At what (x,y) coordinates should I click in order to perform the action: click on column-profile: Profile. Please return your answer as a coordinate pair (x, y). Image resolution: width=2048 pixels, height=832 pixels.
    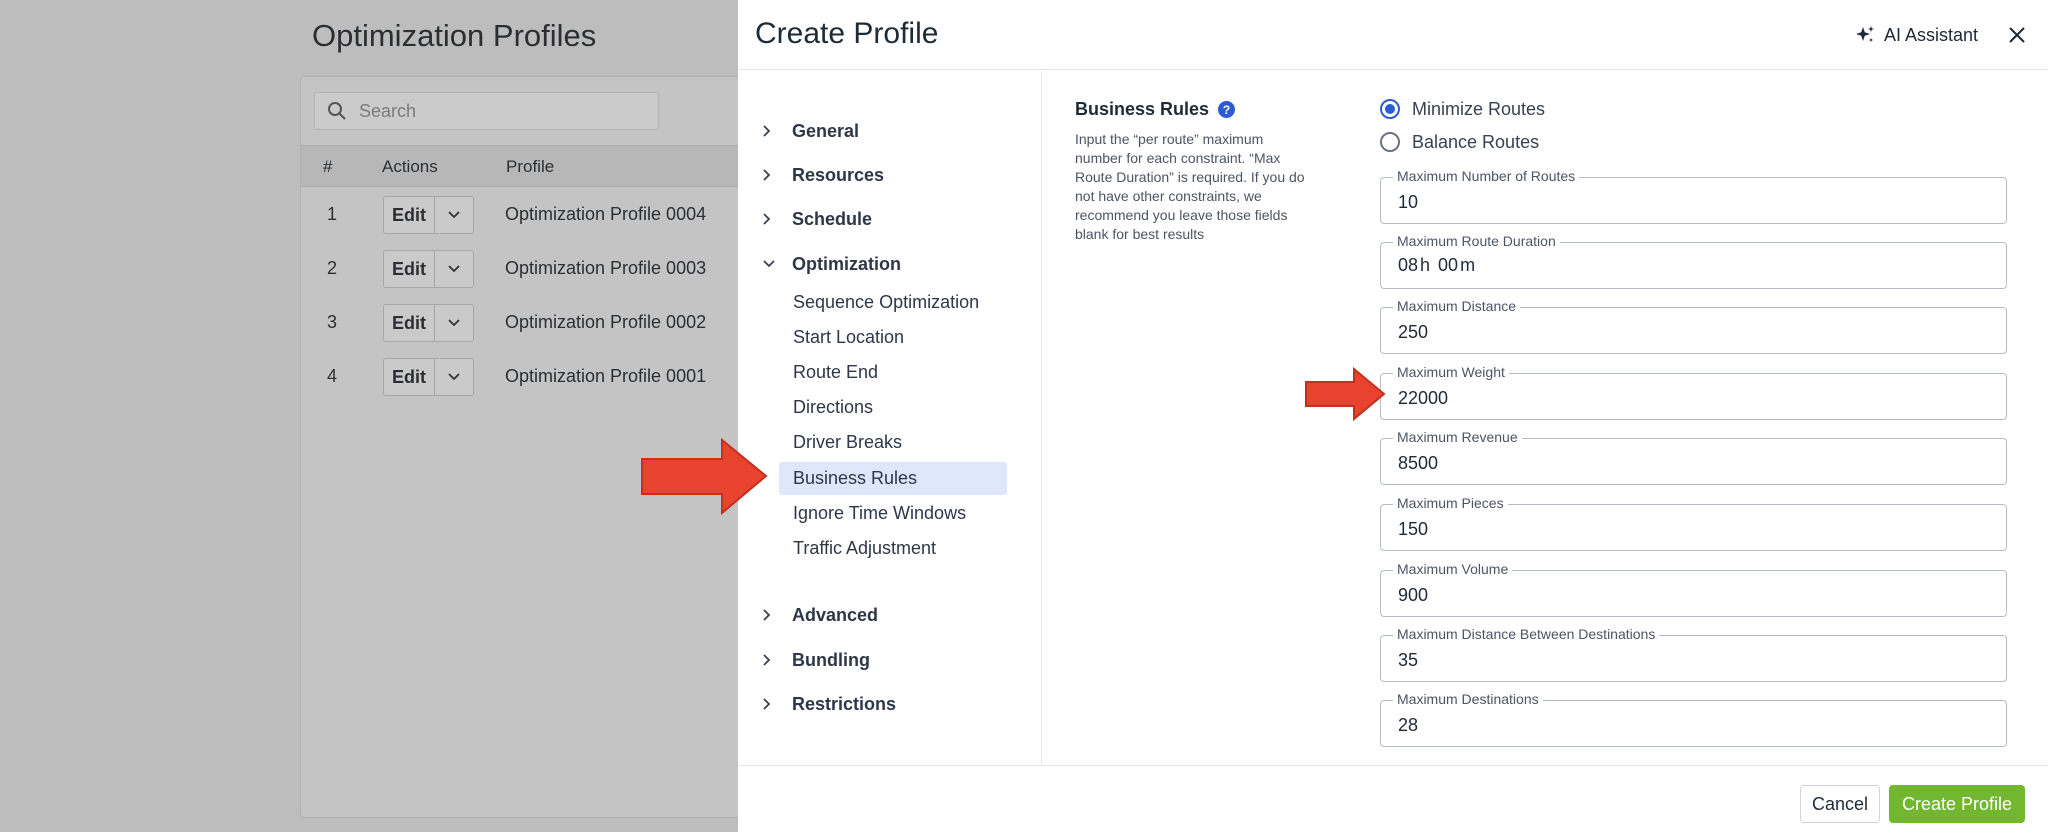
    Looking at the image, I should click on (530, 166).